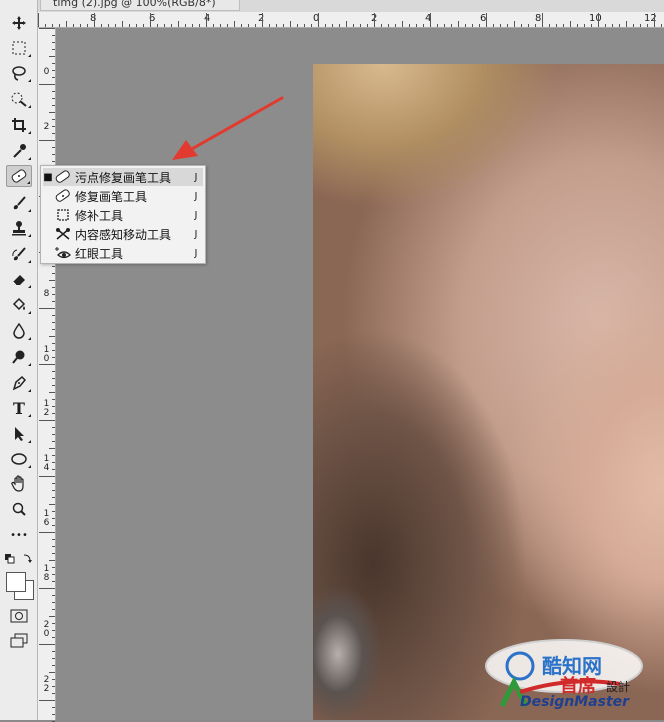  I want to click on ruler-left-label: 1 2, so click(46, 408).